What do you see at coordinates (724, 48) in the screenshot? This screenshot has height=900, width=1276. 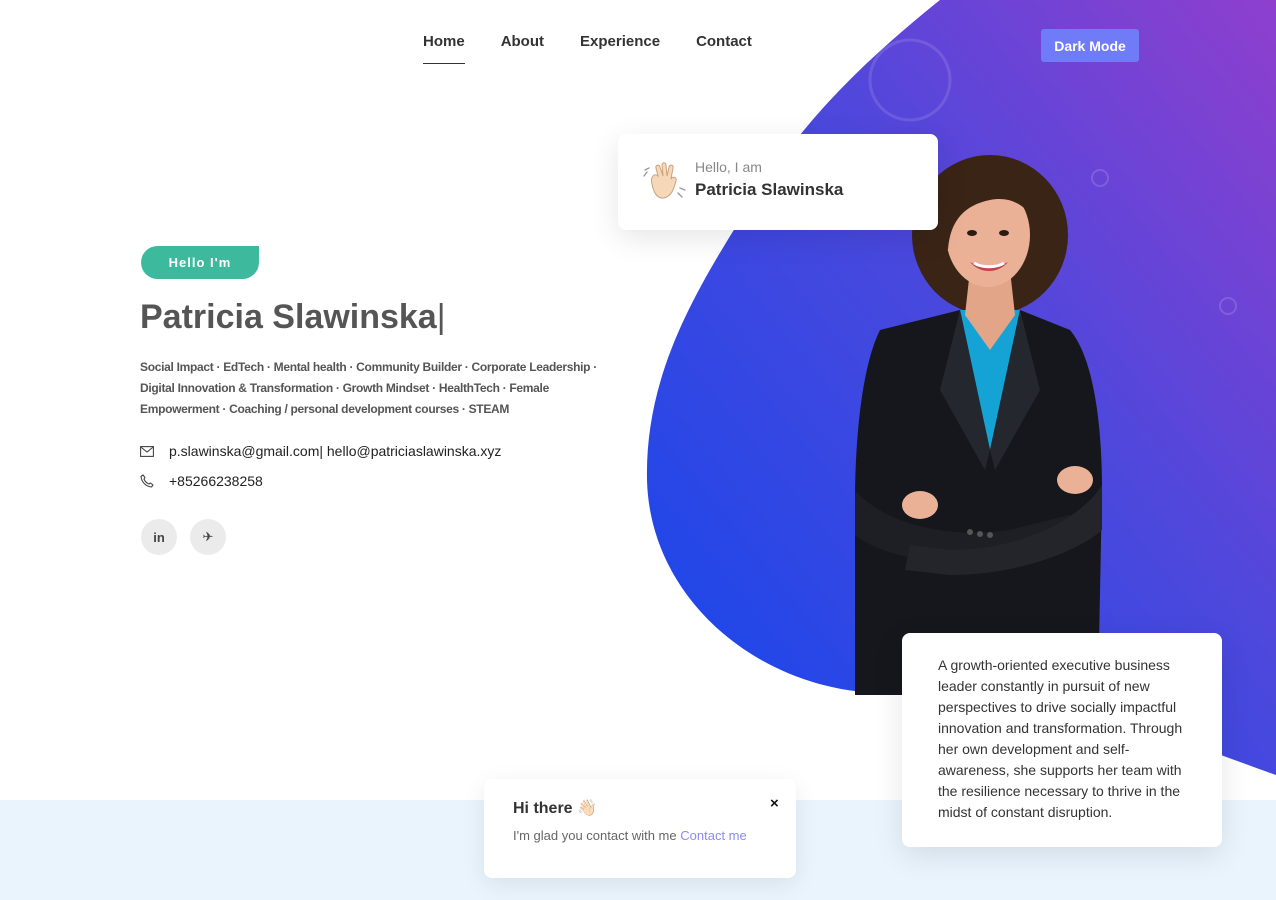 I see `nav-contact: Contact` at bounding box center [724, 48].